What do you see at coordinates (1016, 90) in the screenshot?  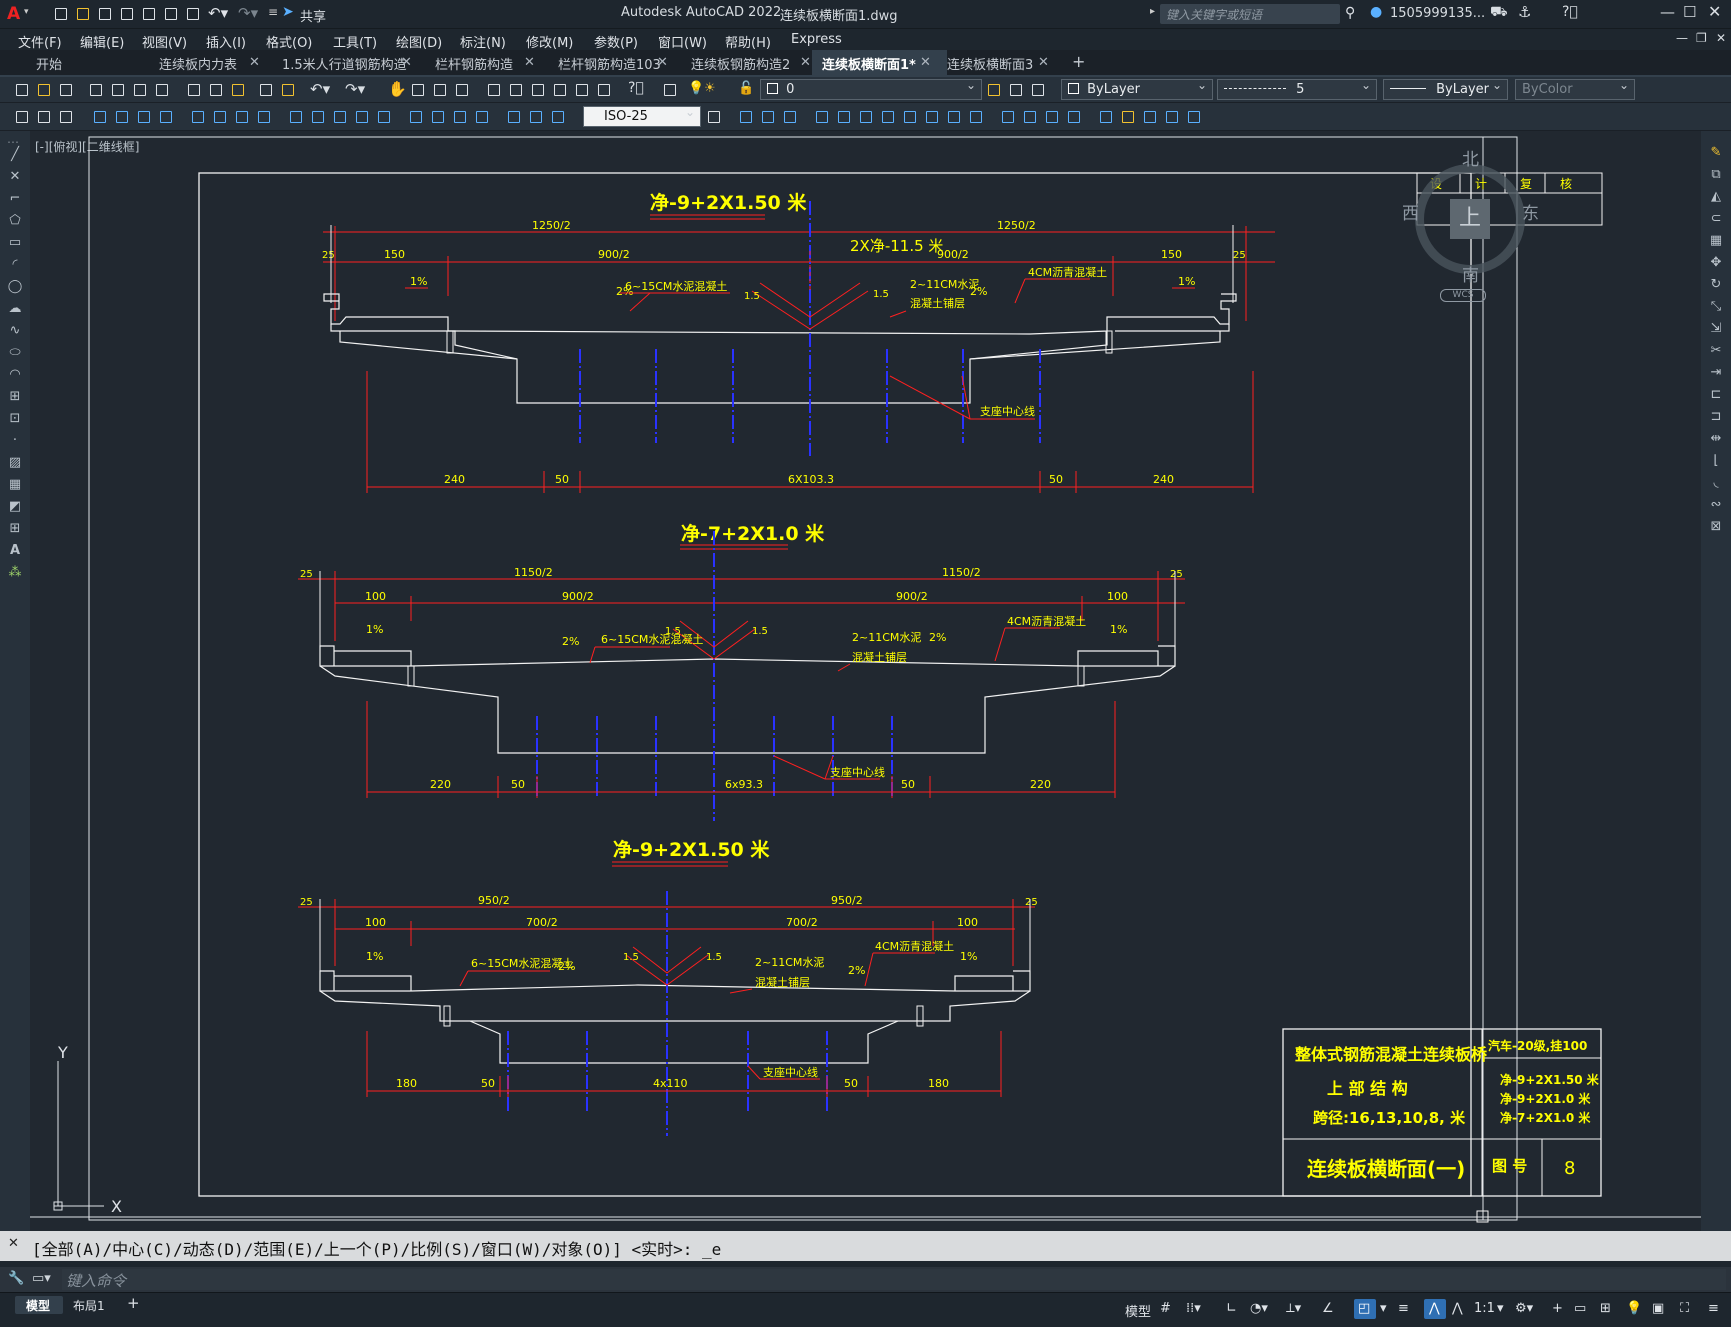 I see `layer-previous-icon` at bounding box center [1016, 90].